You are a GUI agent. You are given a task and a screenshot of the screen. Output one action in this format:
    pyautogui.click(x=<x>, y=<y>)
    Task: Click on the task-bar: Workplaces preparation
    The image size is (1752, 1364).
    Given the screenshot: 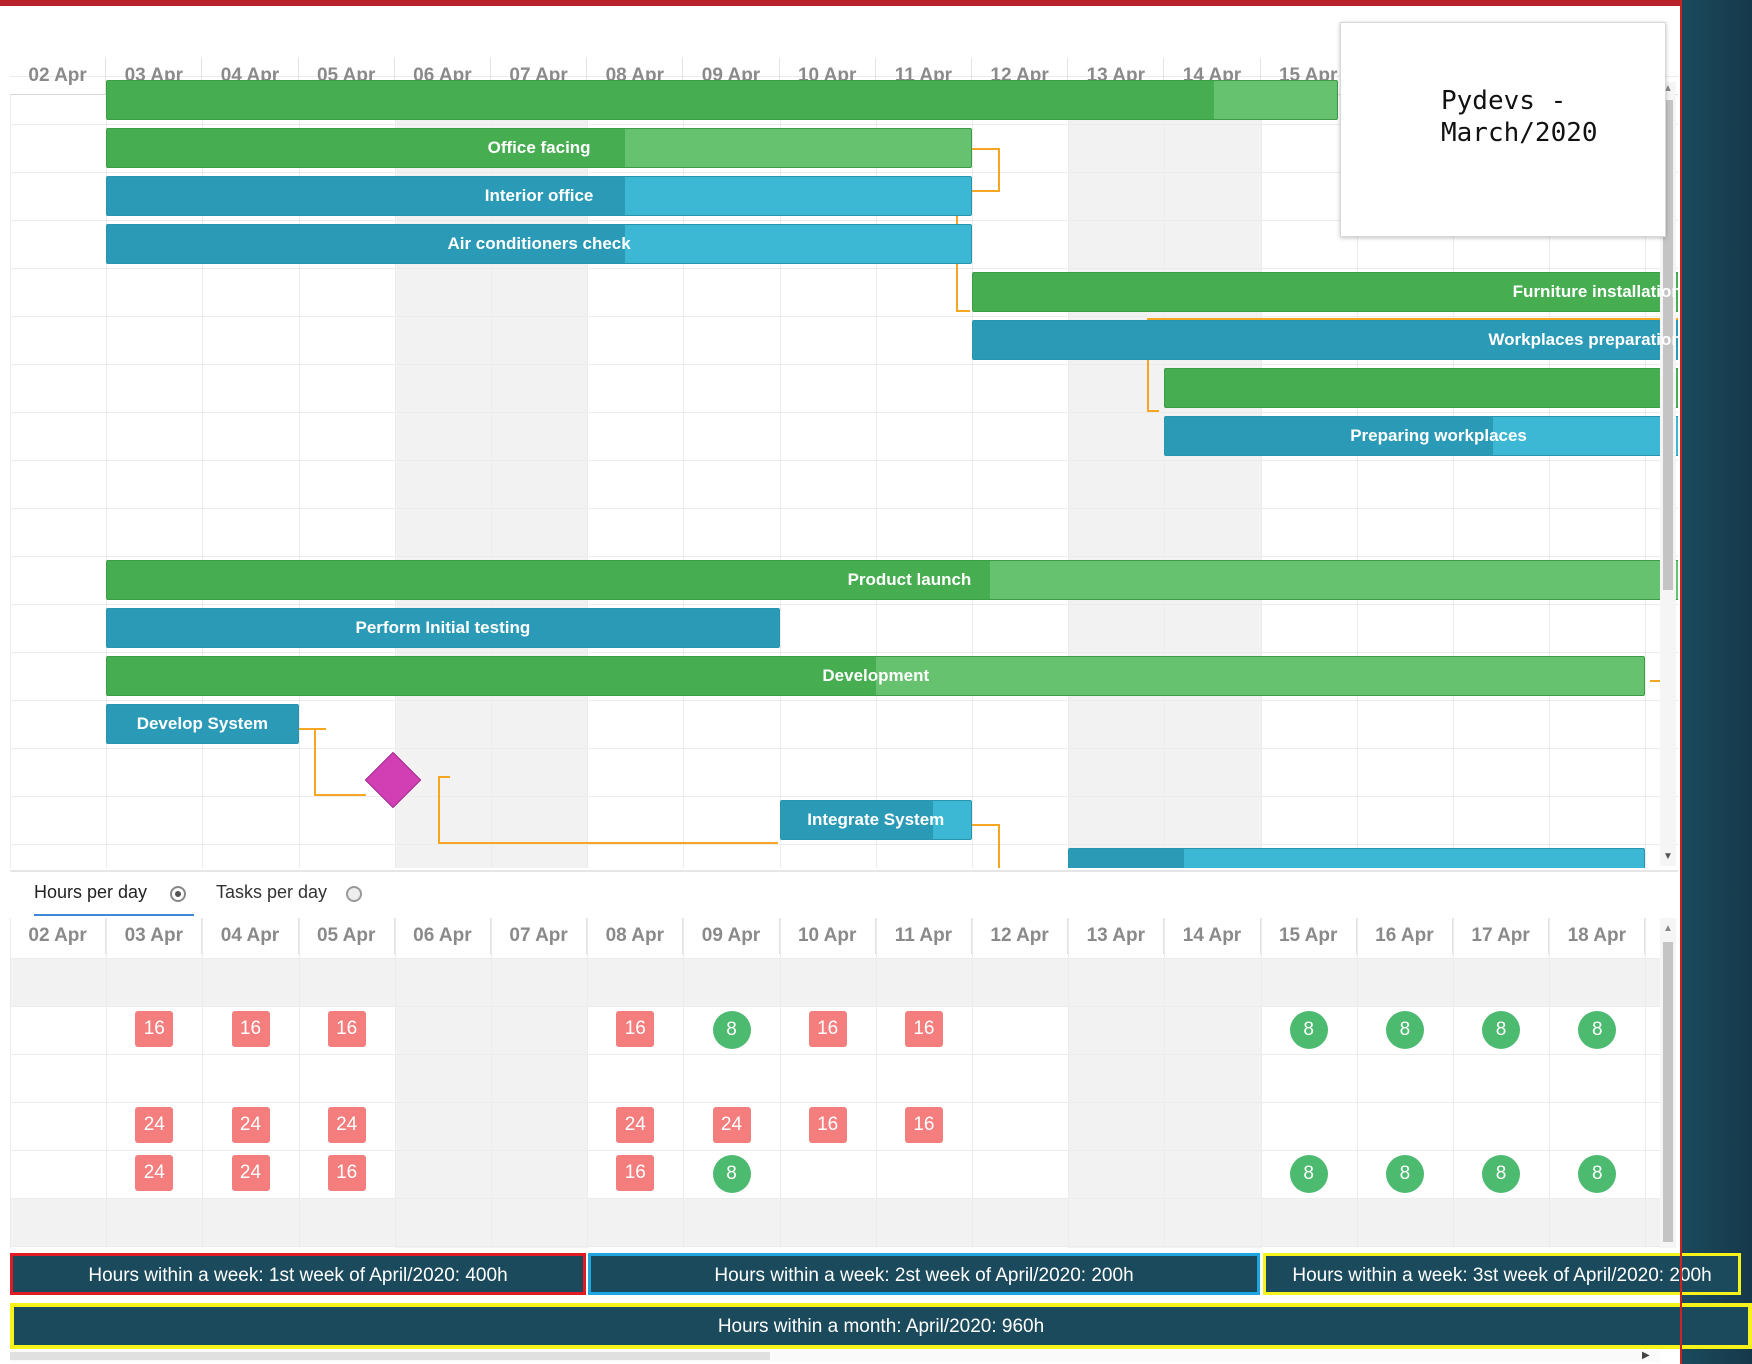 What is the action you would take?
    pyautogui.click(x=1325, y=340)
    